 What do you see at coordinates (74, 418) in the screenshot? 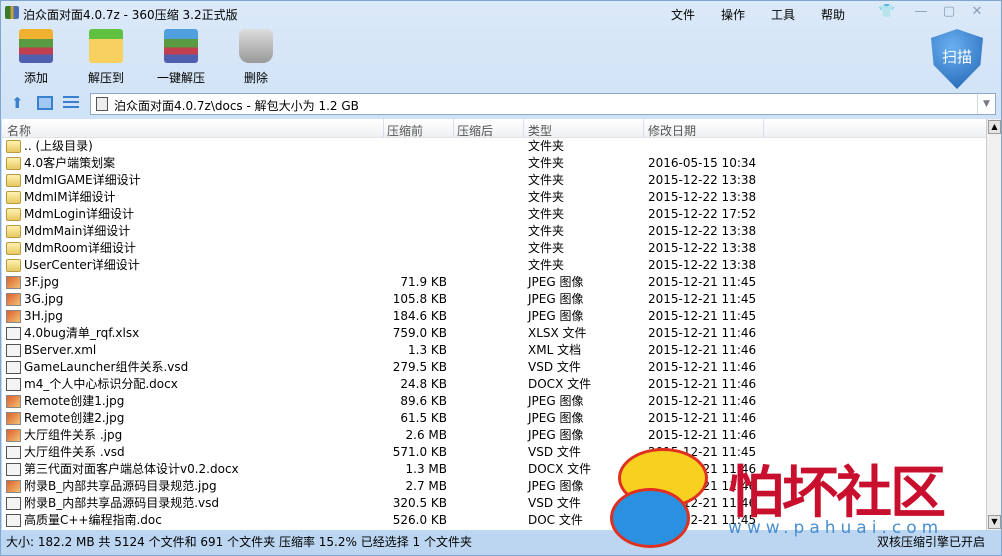
I see `file-name: Remote创建2.jpg` at bounding box center [74, 418].